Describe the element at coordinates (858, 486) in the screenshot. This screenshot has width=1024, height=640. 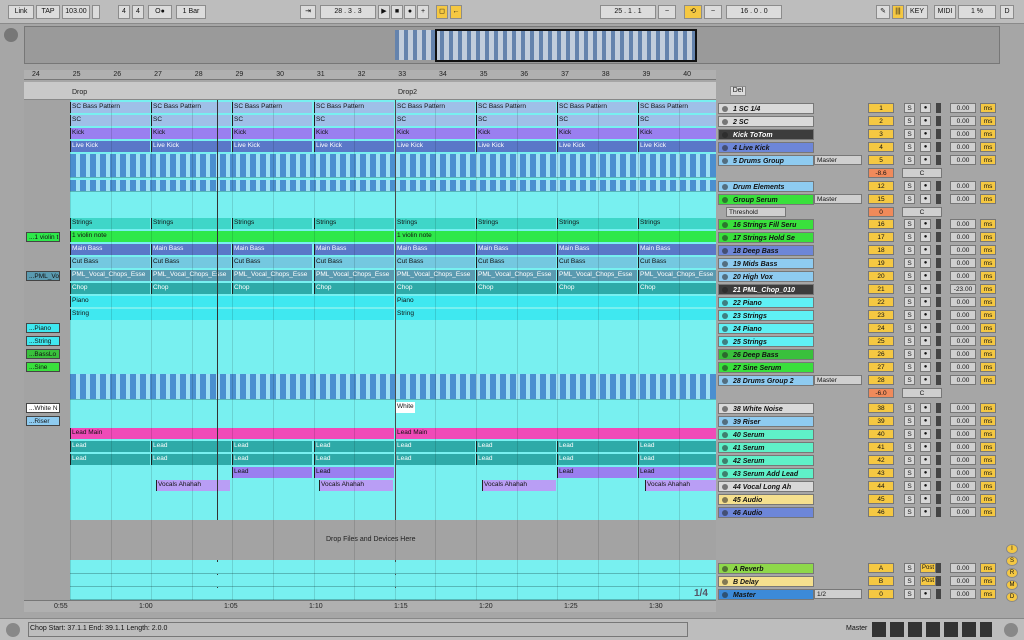
I see `track-header: 44 Vocal Long Ah 44 S ● 0.00 ms` at that location.